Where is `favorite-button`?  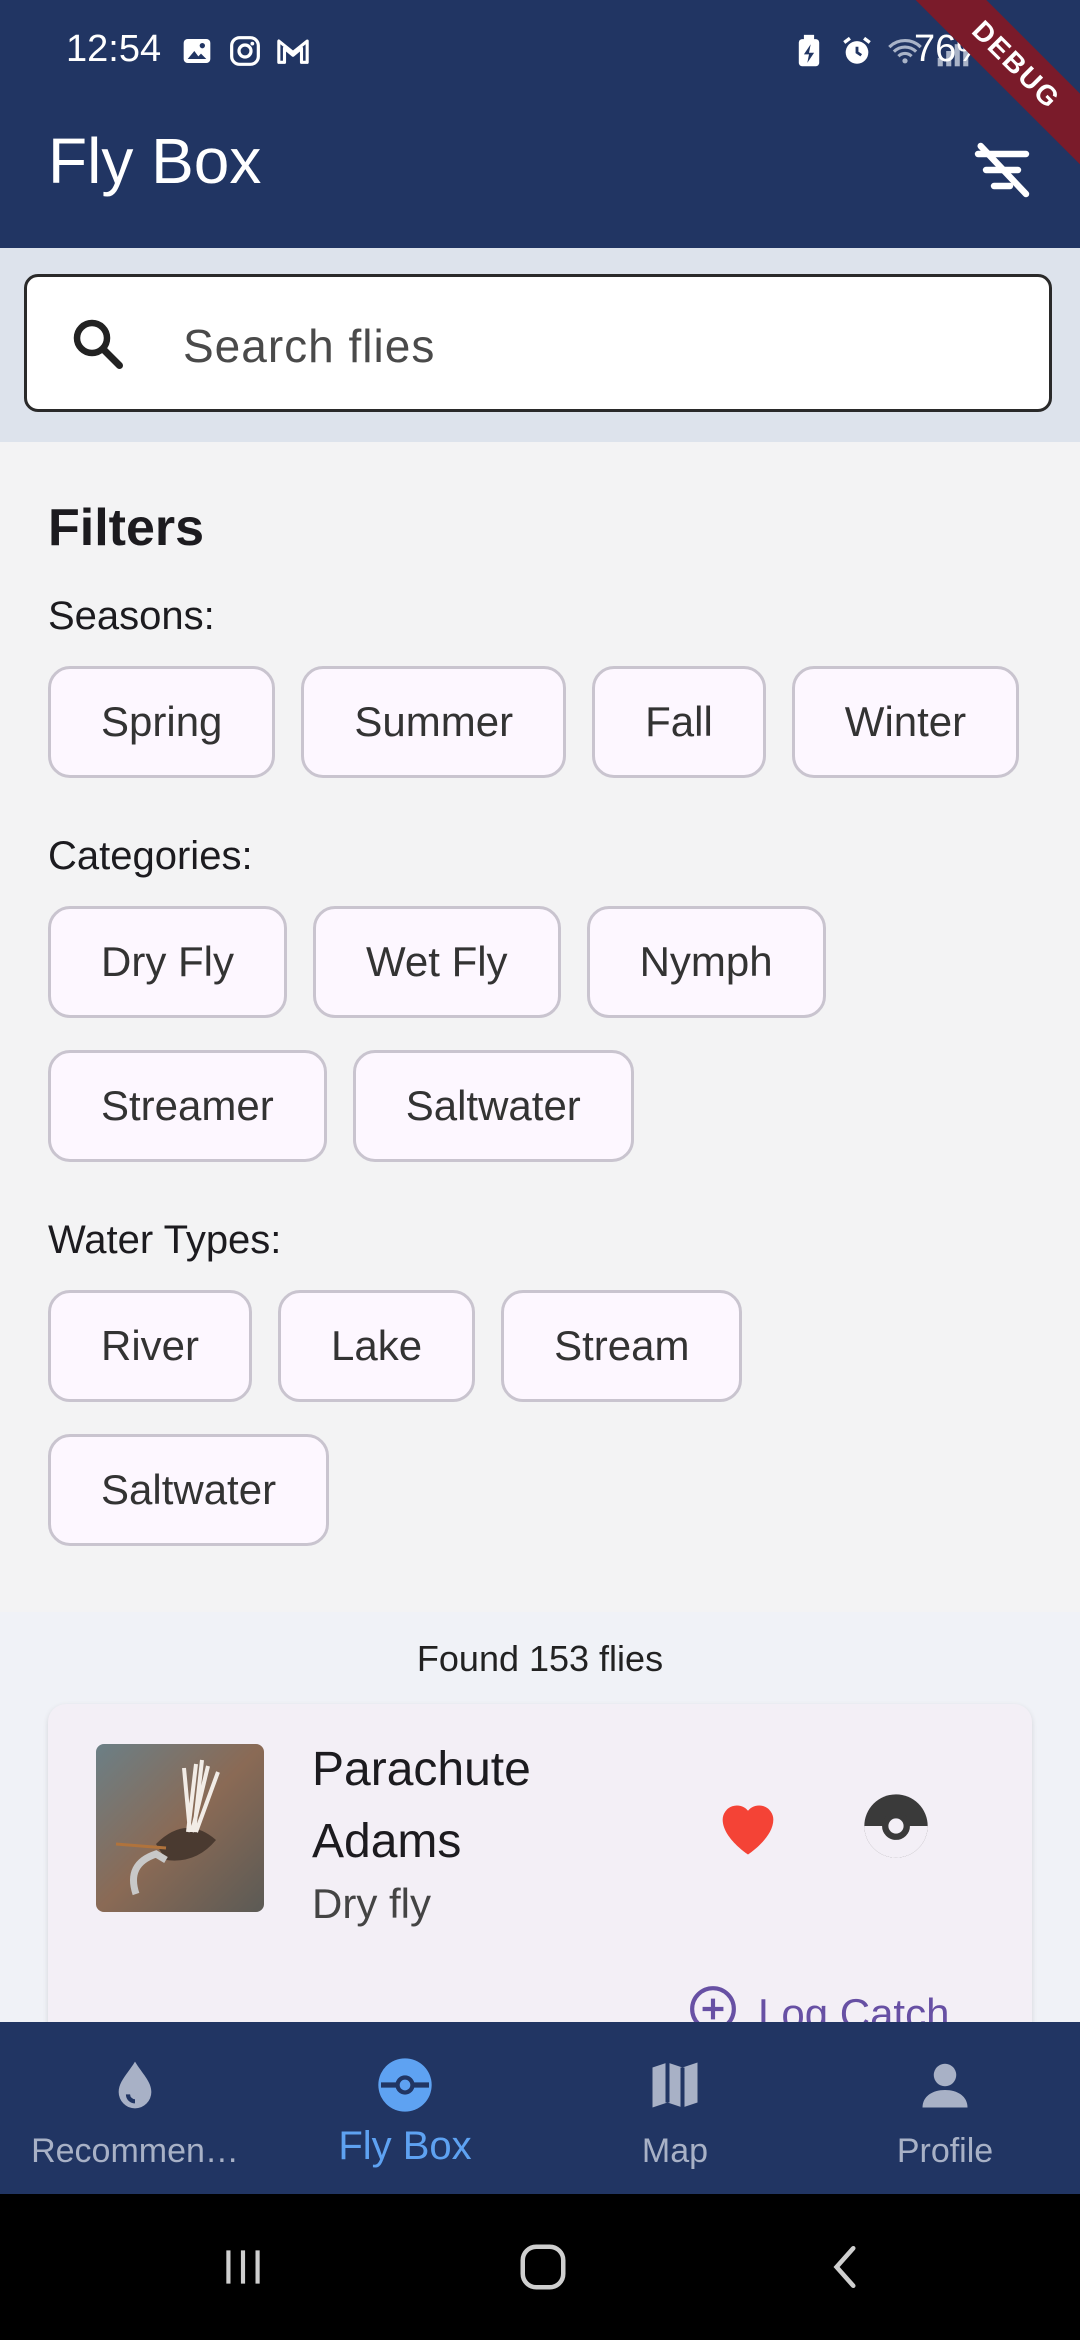 favorite-button is located at coordinates (748, 1826).